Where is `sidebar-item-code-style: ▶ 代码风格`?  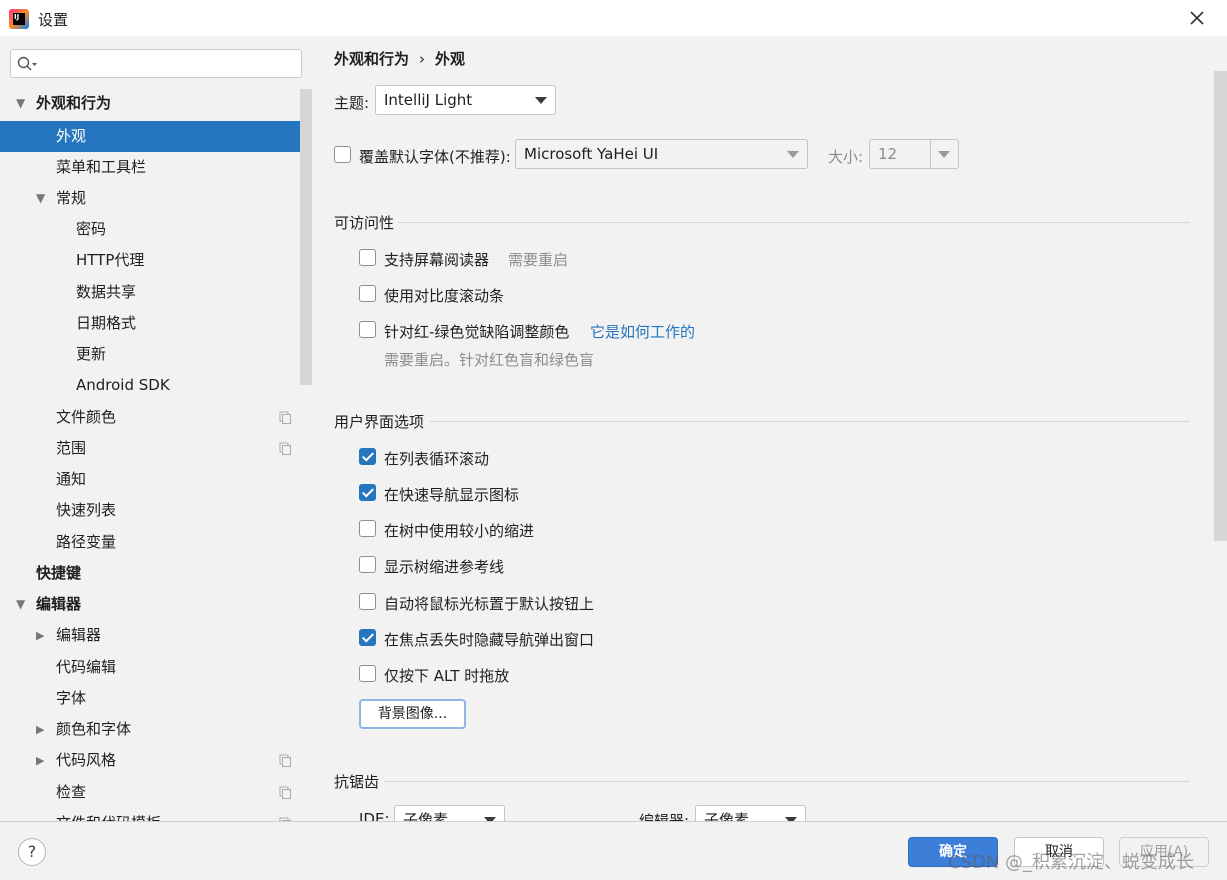 sidebar-item-code-style: ▶ 代码风格 is located at coordinates (156, 760).